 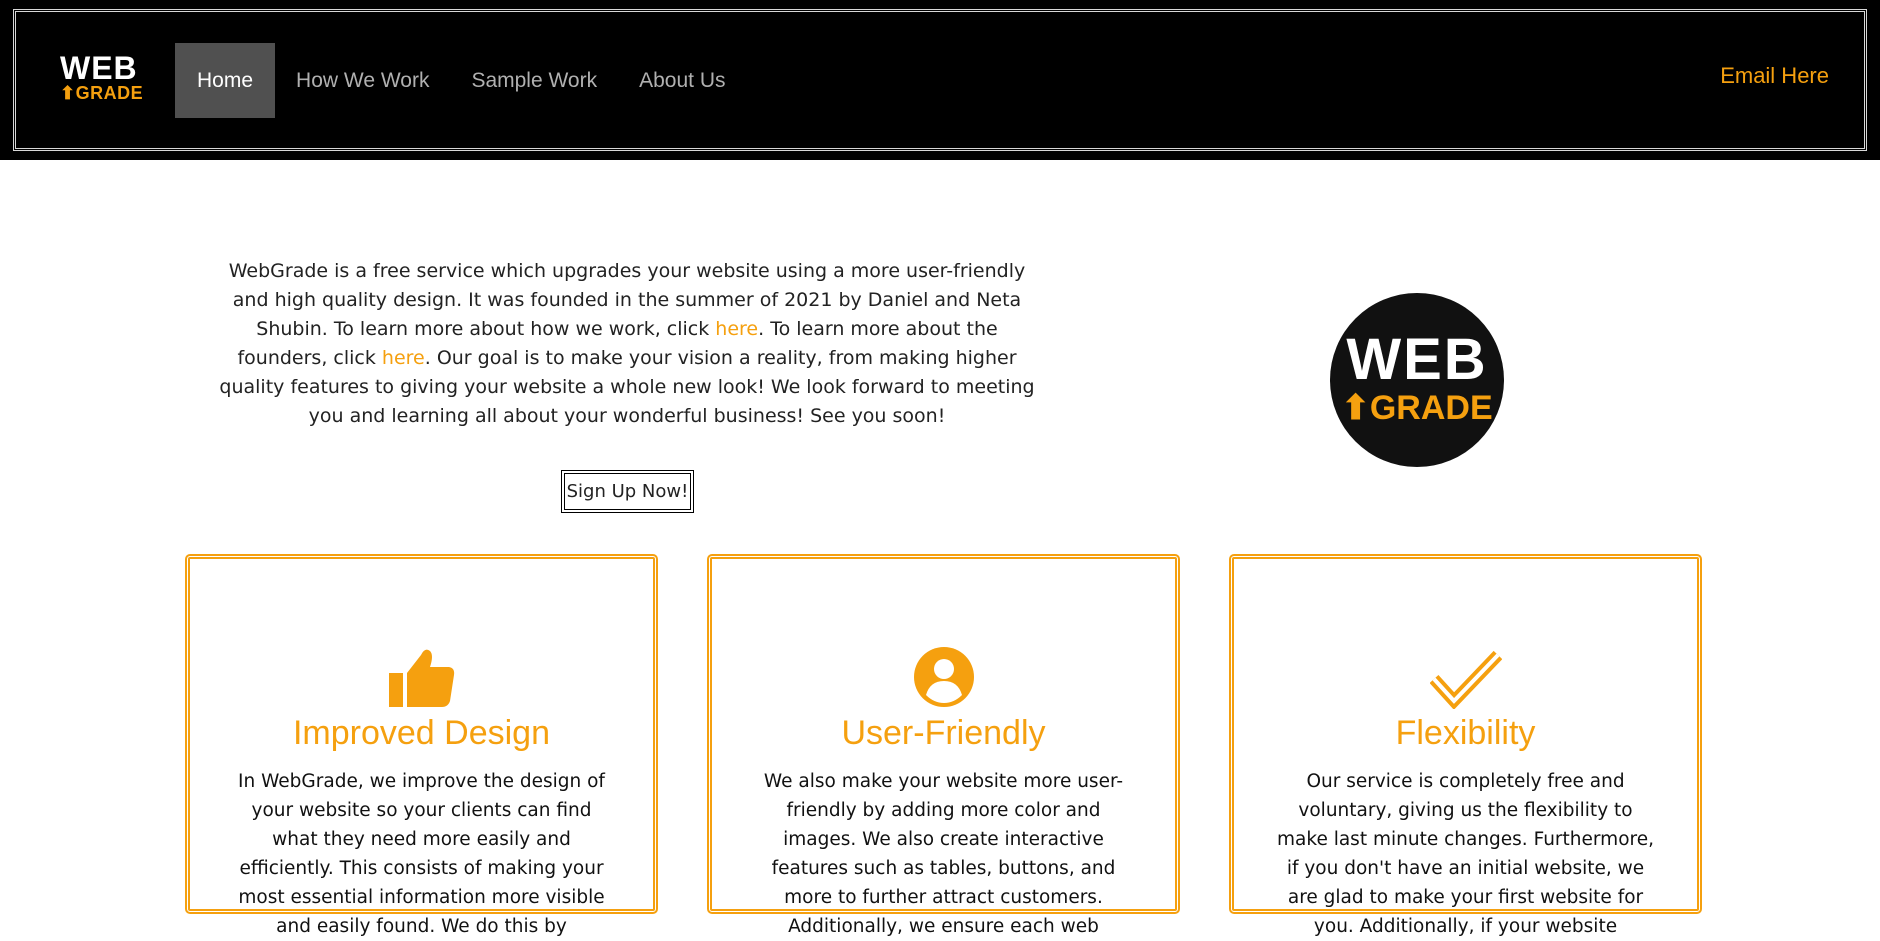 What do you see at coordinates (1774, 76) in the screenshot?
I see `email-link: Email Here` at bounding box center [1774, 76].